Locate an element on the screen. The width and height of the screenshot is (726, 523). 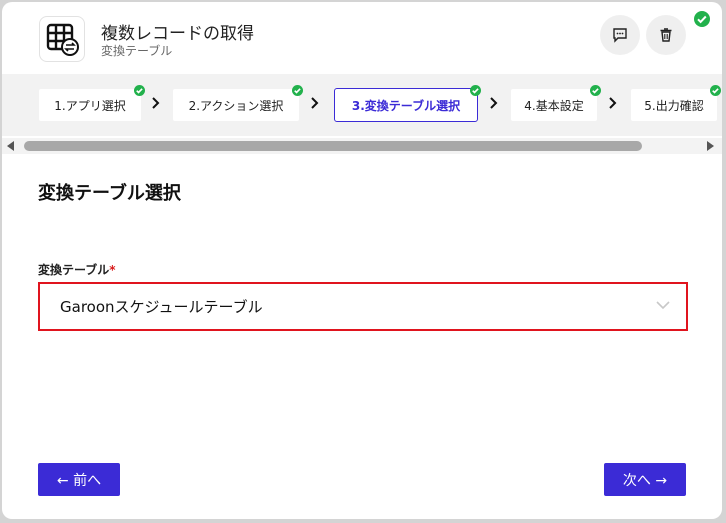
delete-button is located at coordinates (666, 35).